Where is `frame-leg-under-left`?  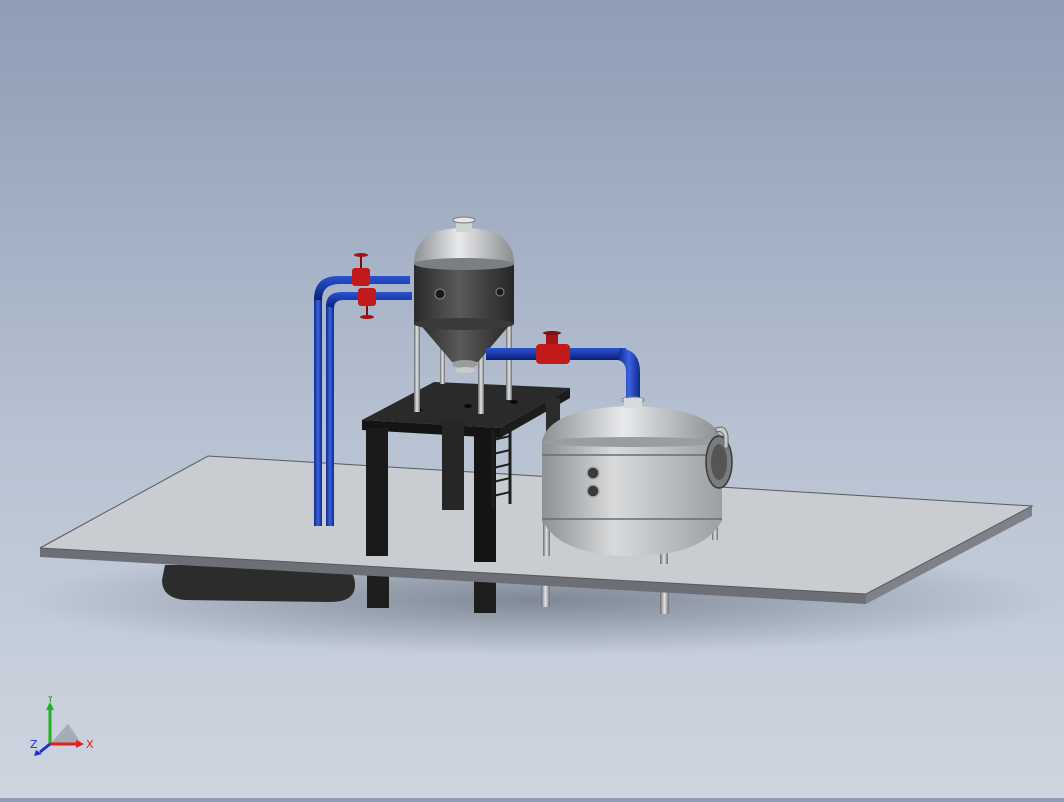
frame-leg-under-left is located at coordinates (378, 591).